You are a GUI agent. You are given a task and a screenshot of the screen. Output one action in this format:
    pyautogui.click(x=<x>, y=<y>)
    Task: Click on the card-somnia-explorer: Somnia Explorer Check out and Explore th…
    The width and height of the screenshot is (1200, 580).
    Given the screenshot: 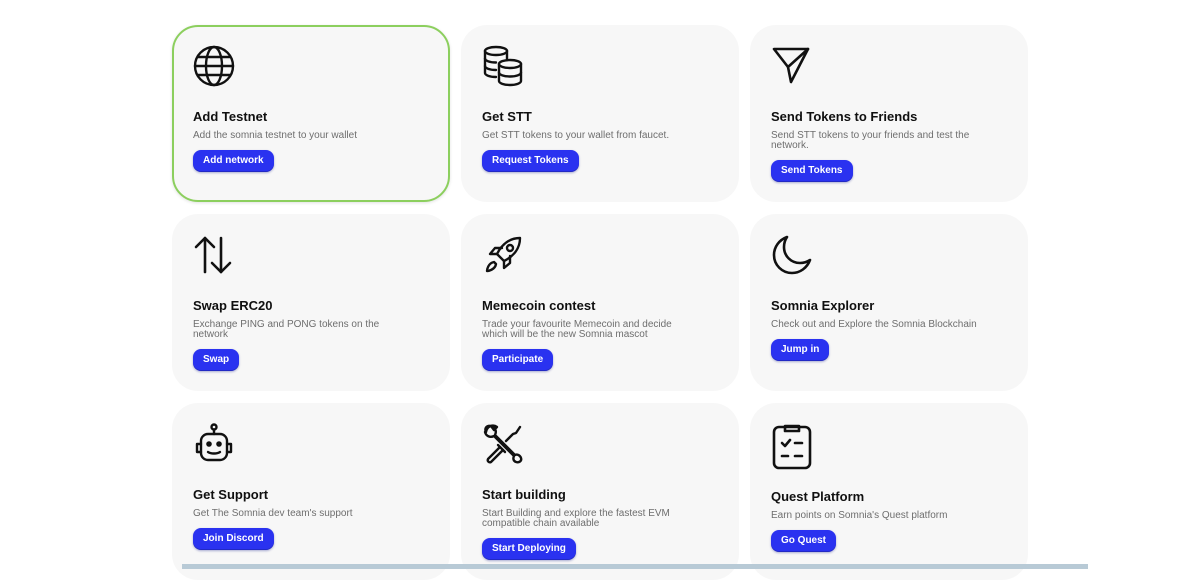 What is the action you would take?
    pyautogui.click(x=889, y=302)
    